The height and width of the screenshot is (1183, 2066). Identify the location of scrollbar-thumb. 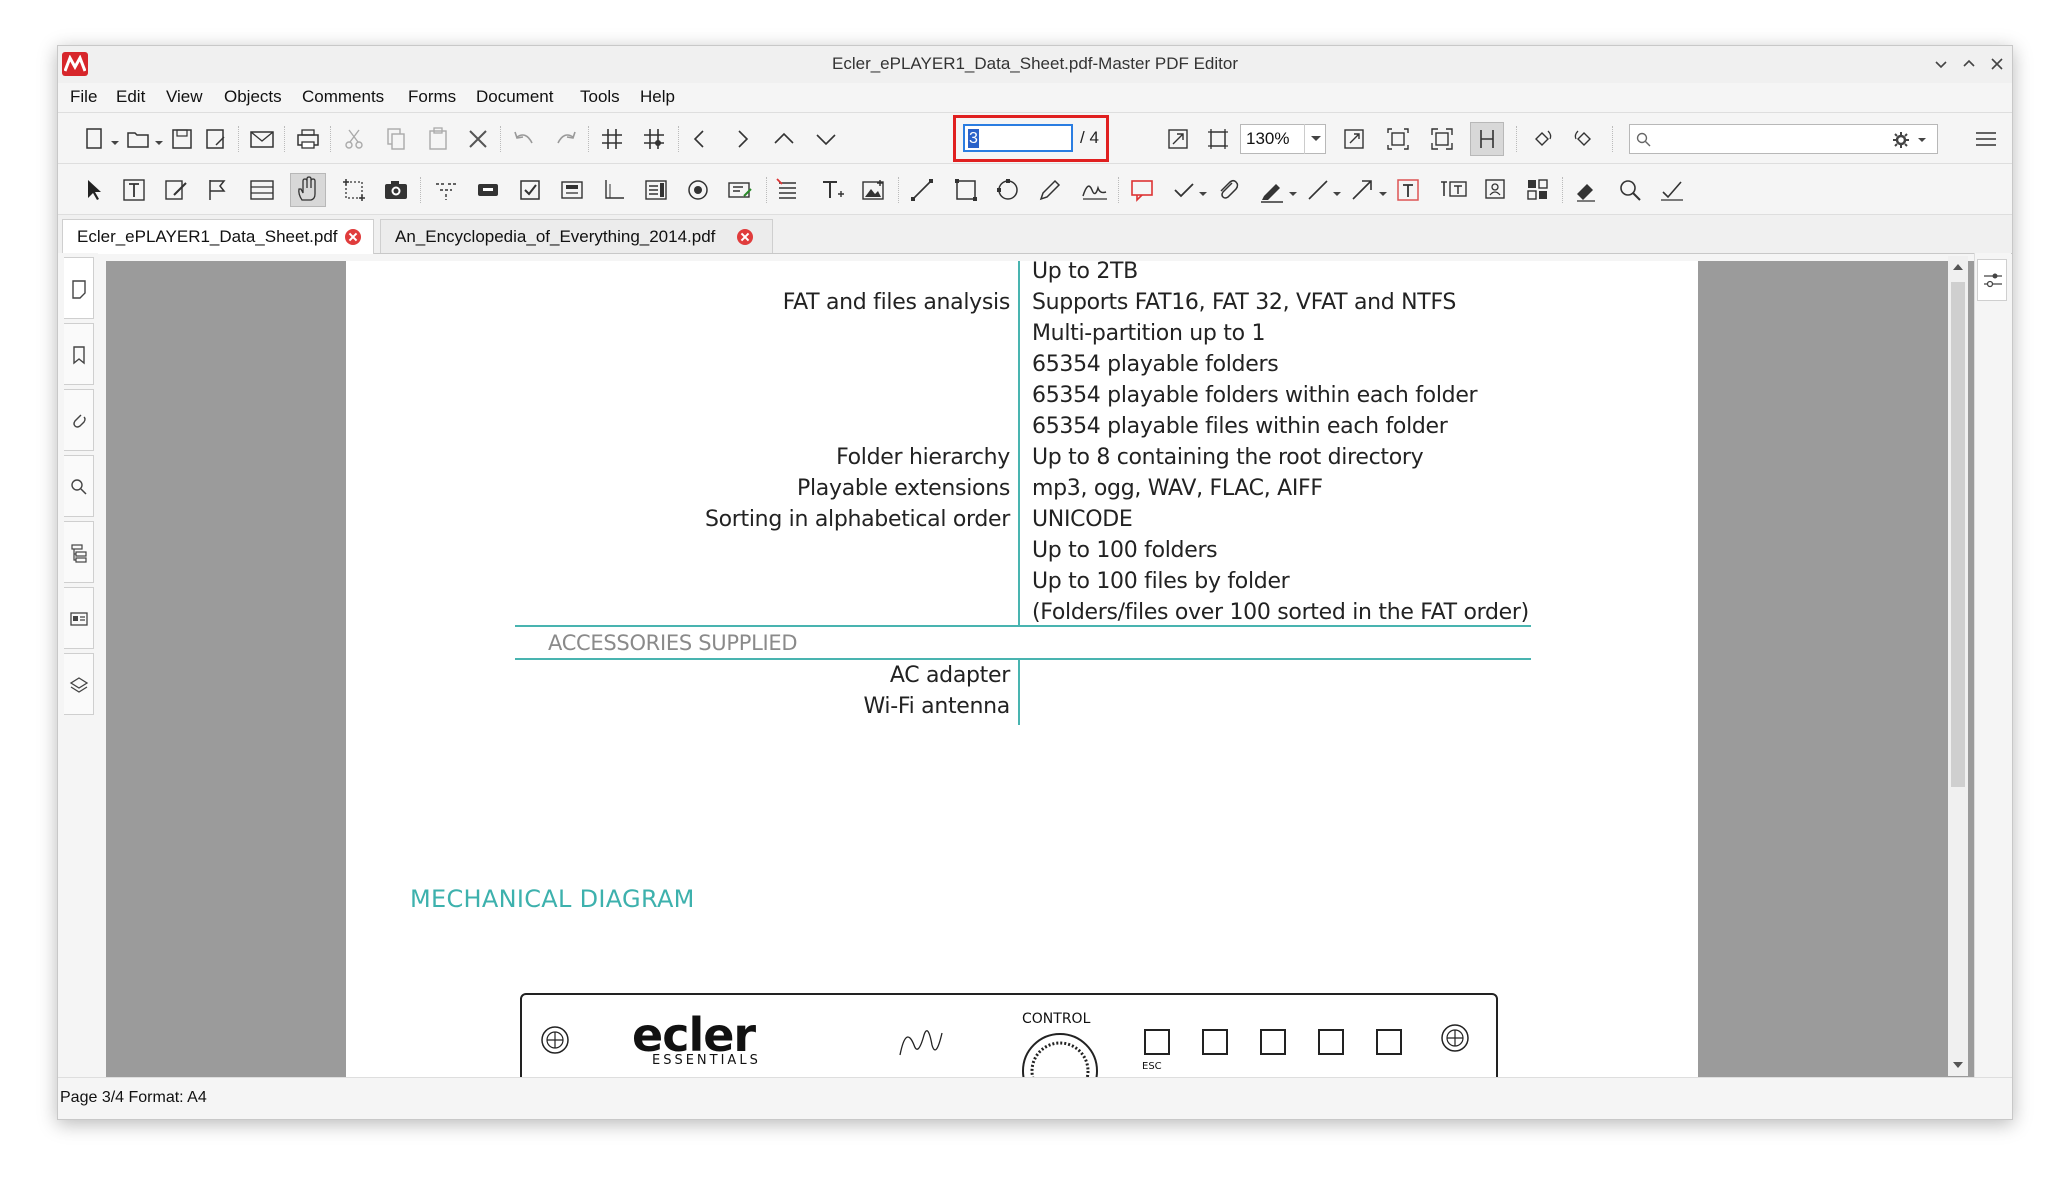
(1958, 534).